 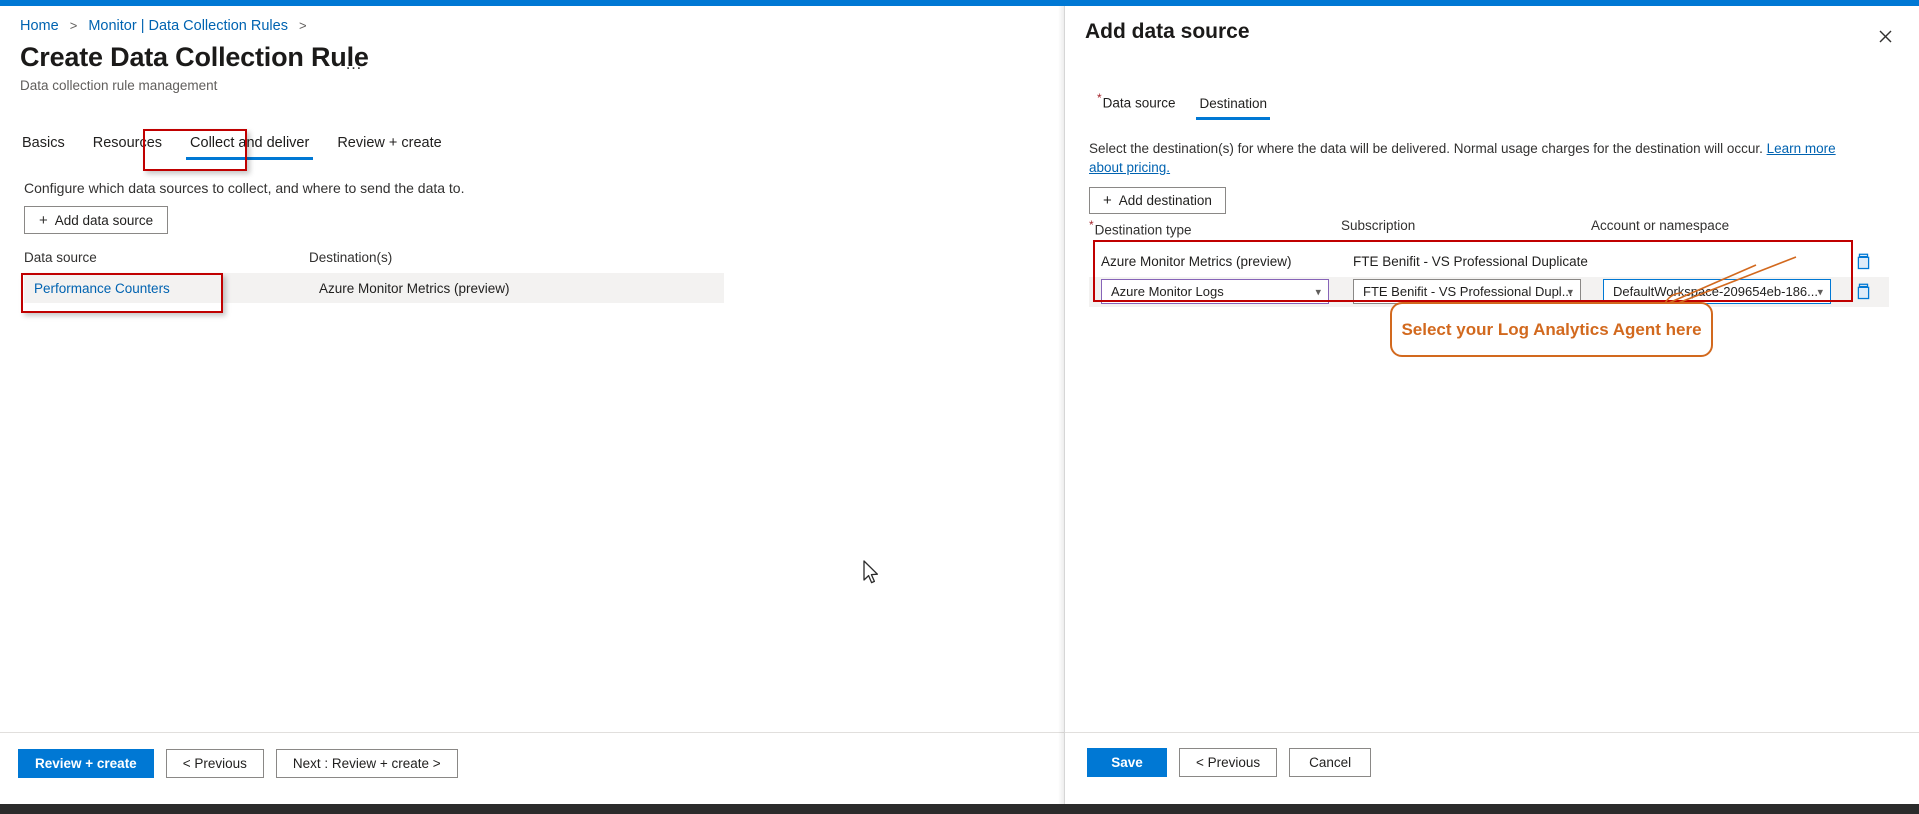 I want to click on add-data-source-button: + Add data source, so click(x=96, y=220).